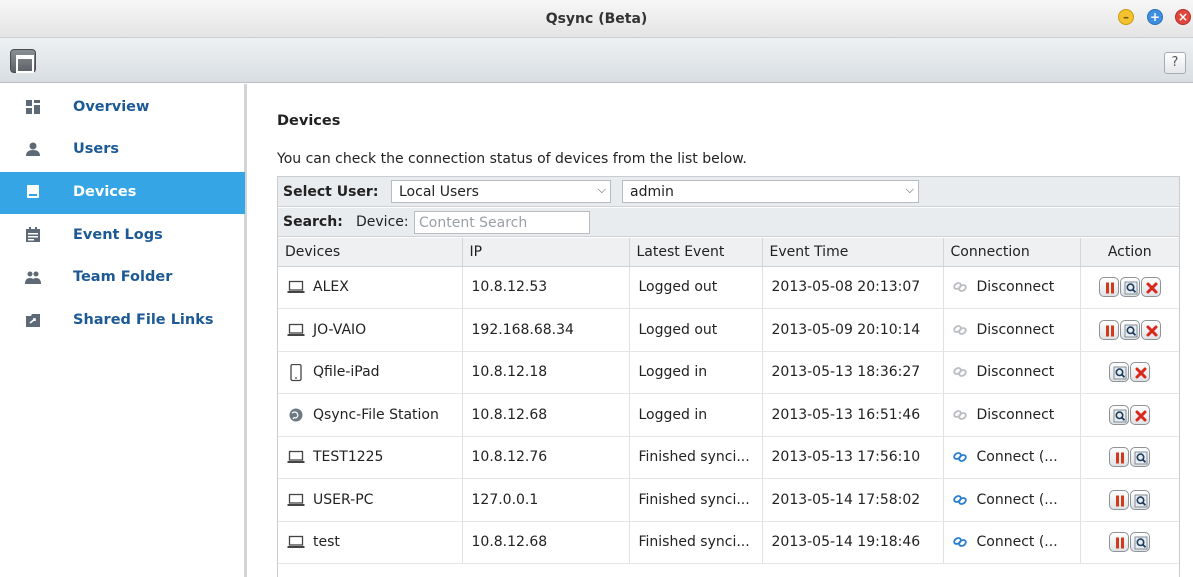 Image resolution: width=1193 pixels, height=577 pixels. Describe the element at coordinates (296, 373) in the screenshot. I see `tablet-icon` at that location.